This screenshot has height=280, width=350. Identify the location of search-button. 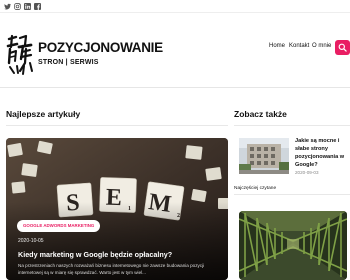
(342, 47).